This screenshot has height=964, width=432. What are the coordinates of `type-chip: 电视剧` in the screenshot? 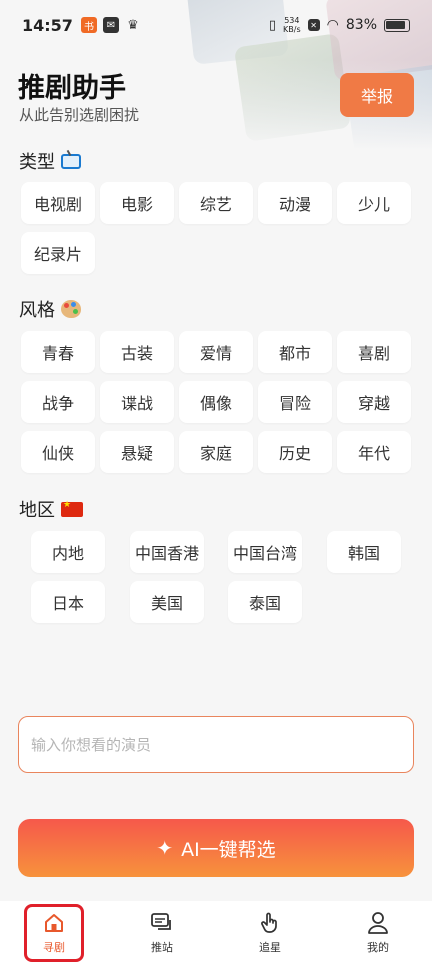 It's located at (58, 203).